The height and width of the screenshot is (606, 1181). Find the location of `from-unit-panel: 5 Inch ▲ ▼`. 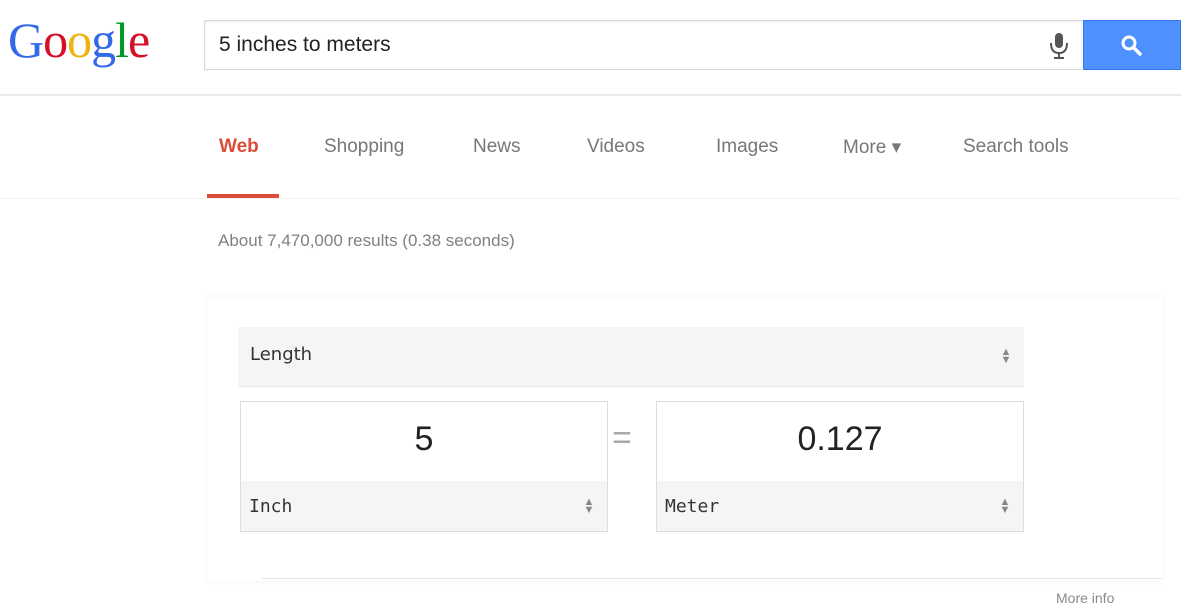

from-unit-panel: 5 Inch ▲ ▼ is located at coordinates (424, 466).